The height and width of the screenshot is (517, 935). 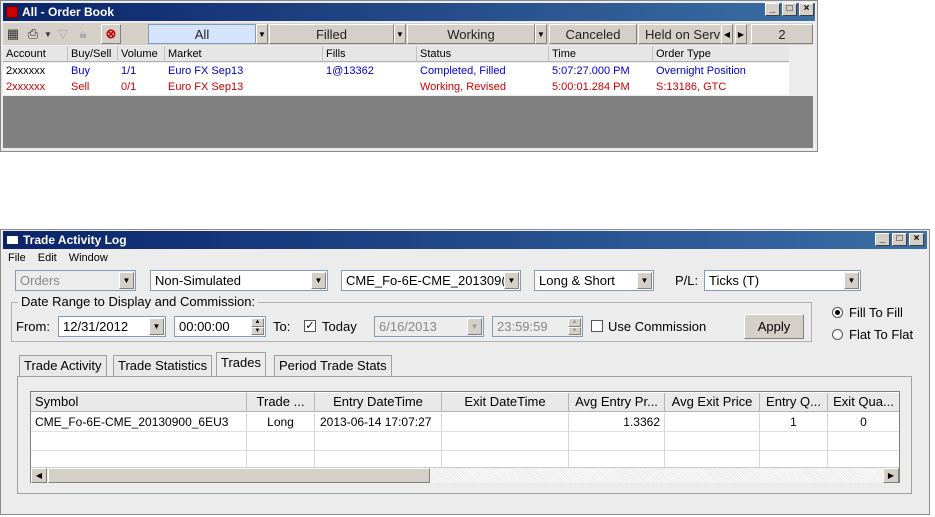 I want to click on grid-col-exit-datetime: Exit DateTime, so click(x=505, y=402).